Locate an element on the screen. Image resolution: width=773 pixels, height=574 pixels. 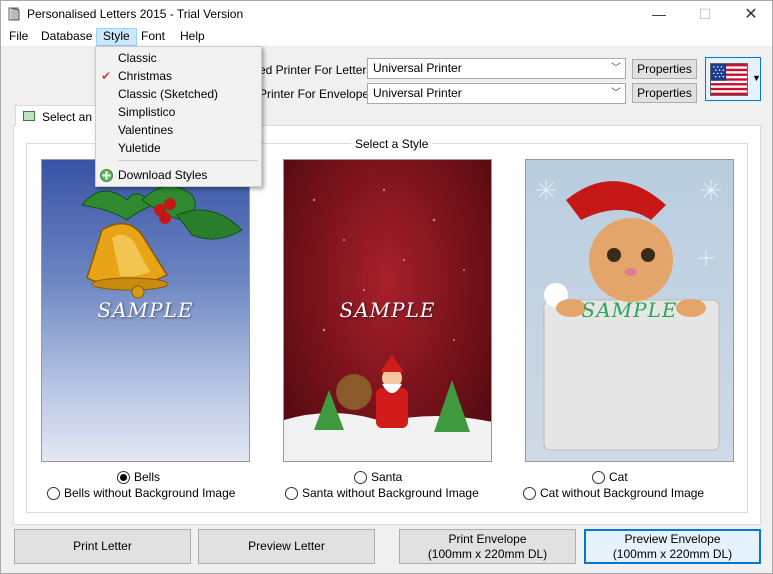
radio-cat-no-bg: Cat without Background Image is located at coordinates (613, 493).